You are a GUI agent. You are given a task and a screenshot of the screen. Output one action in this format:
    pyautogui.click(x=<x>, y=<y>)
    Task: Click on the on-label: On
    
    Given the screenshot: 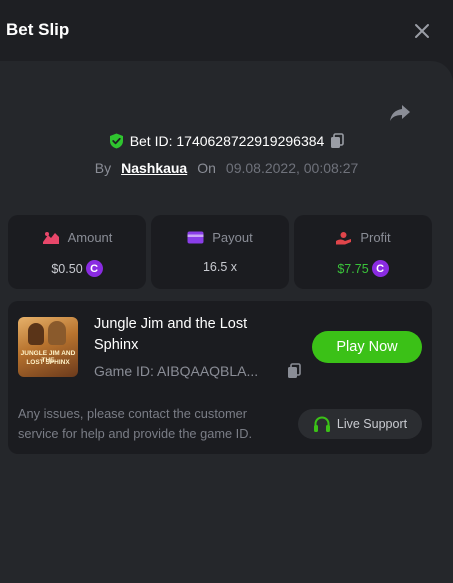 What is the action you would take?
    pyautogui.click(x=206, y=168)
    